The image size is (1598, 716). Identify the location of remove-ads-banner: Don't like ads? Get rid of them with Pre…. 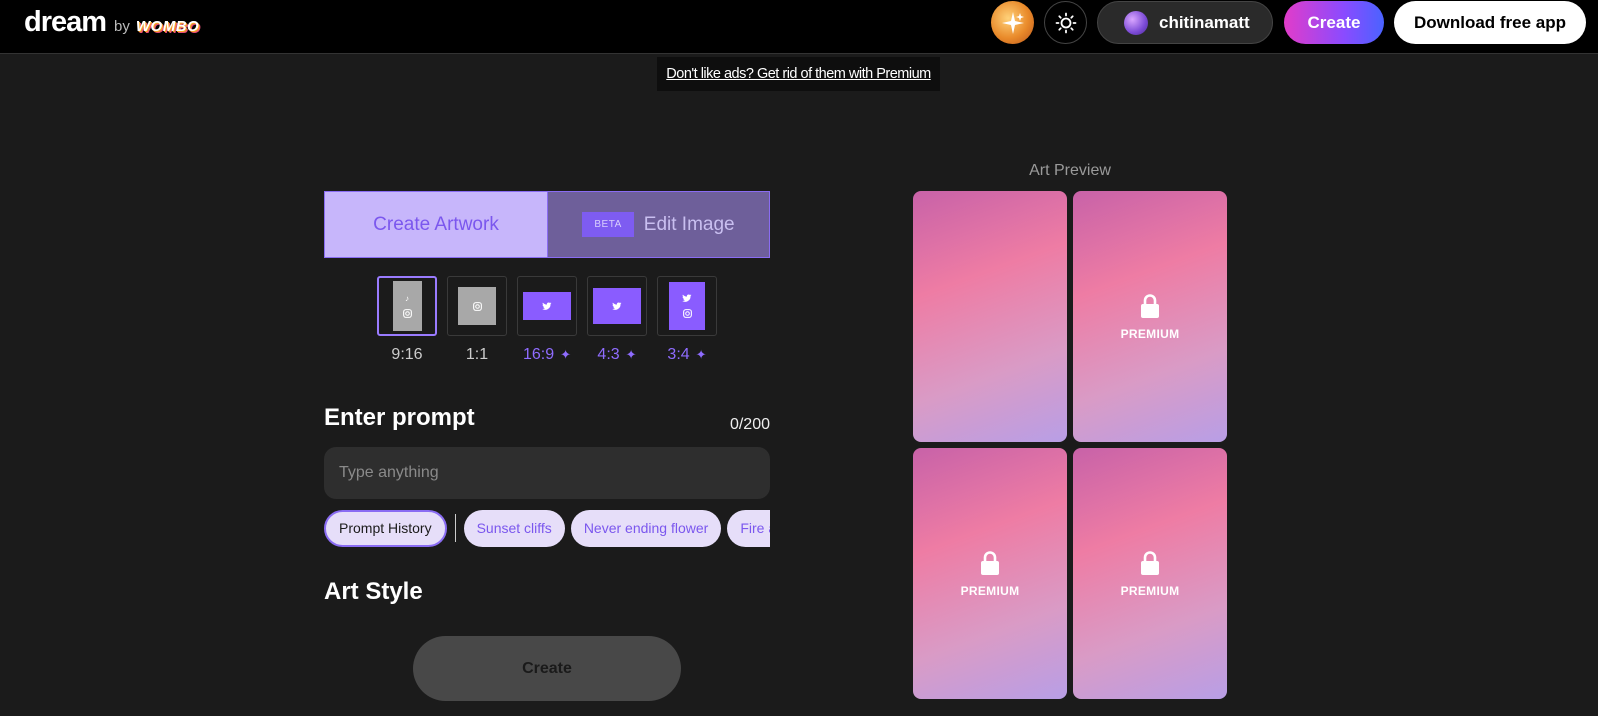
(798, 74).